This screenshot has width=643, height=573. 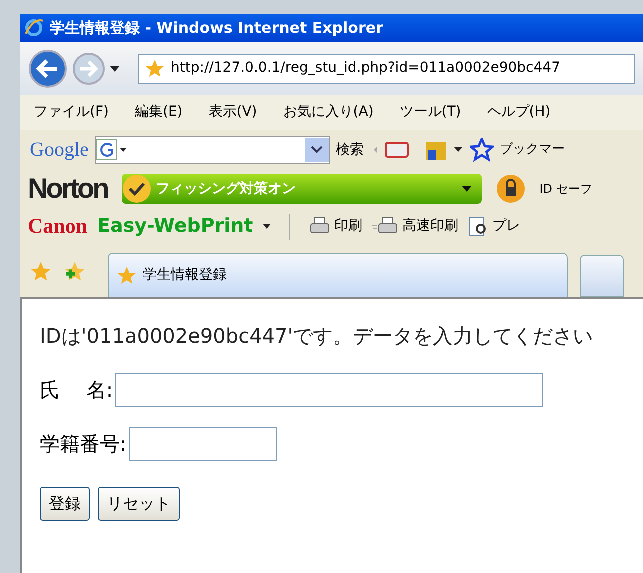 What do you see at coordinates (41, 272) in the screenshot?
I see `favorites-star-icon` at bounding box center [41, 272].